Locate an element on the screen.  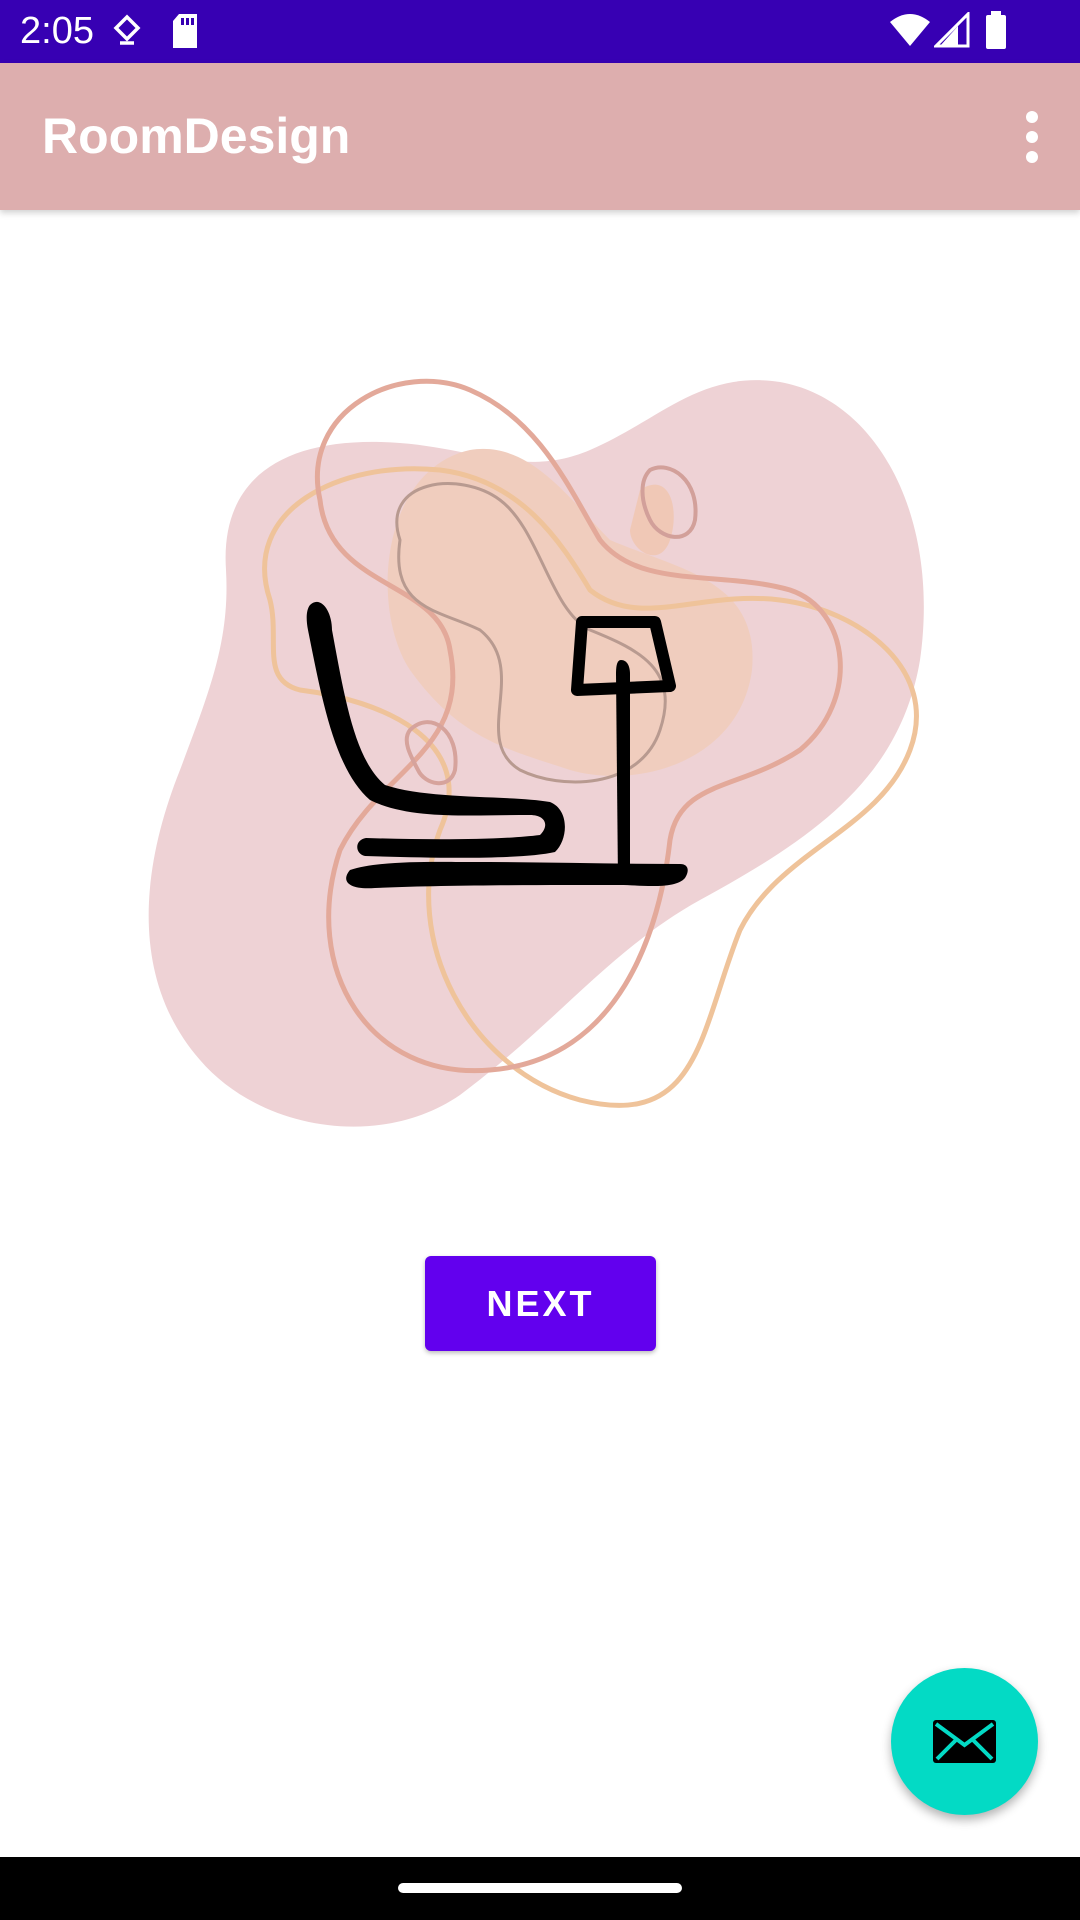
more-options-button is located at coordinates (1032, 137).